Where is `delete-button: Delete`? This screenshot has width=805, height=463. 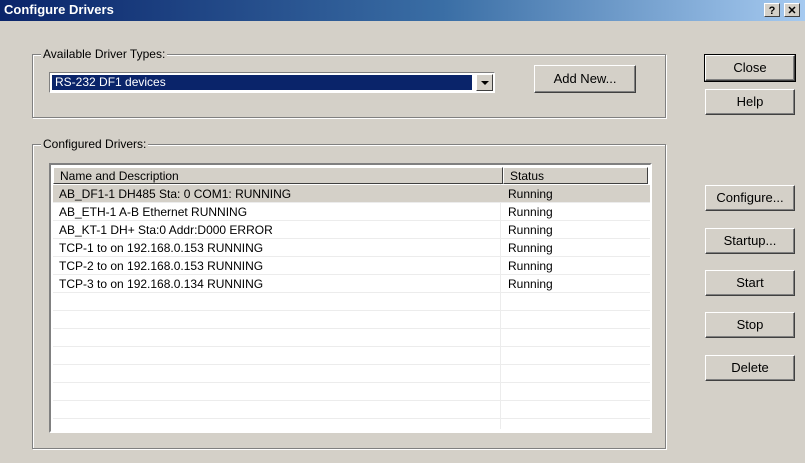 delete-button: Delete is located at coordinates (750, 368).